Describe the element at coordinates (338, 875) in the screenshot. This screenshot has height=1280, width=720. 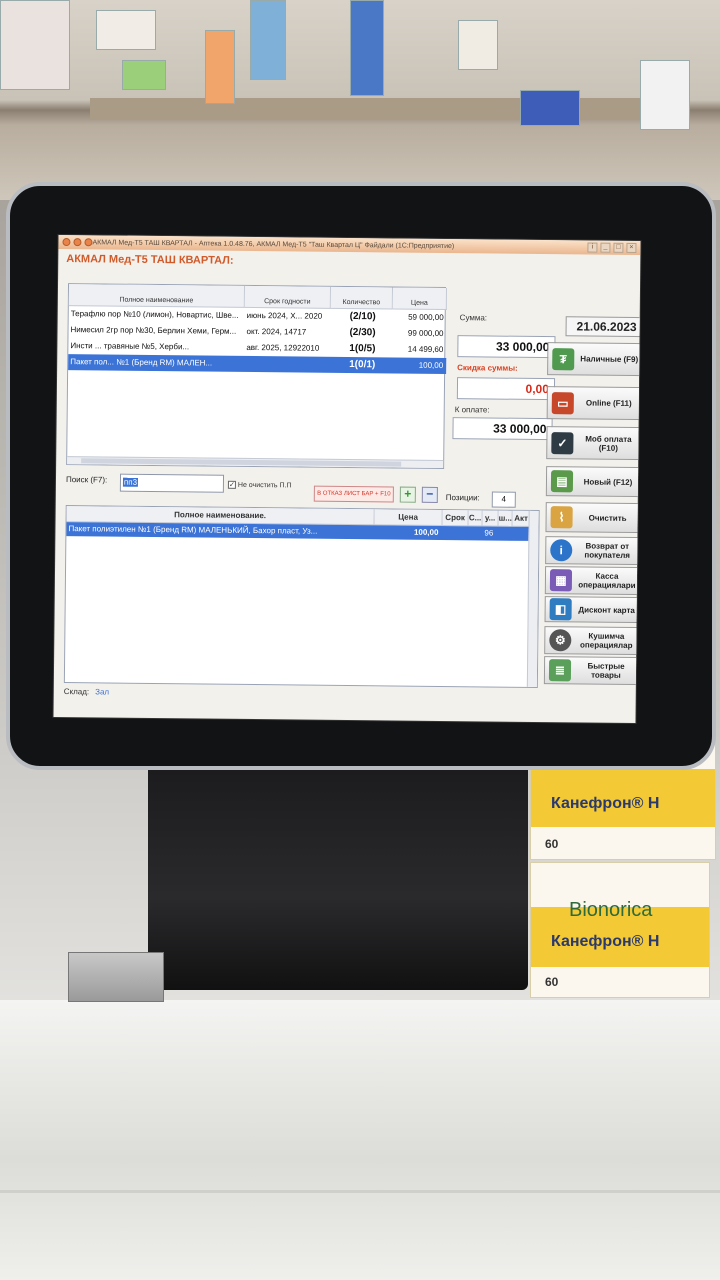
I see `pos-terminal-stand` at that location.